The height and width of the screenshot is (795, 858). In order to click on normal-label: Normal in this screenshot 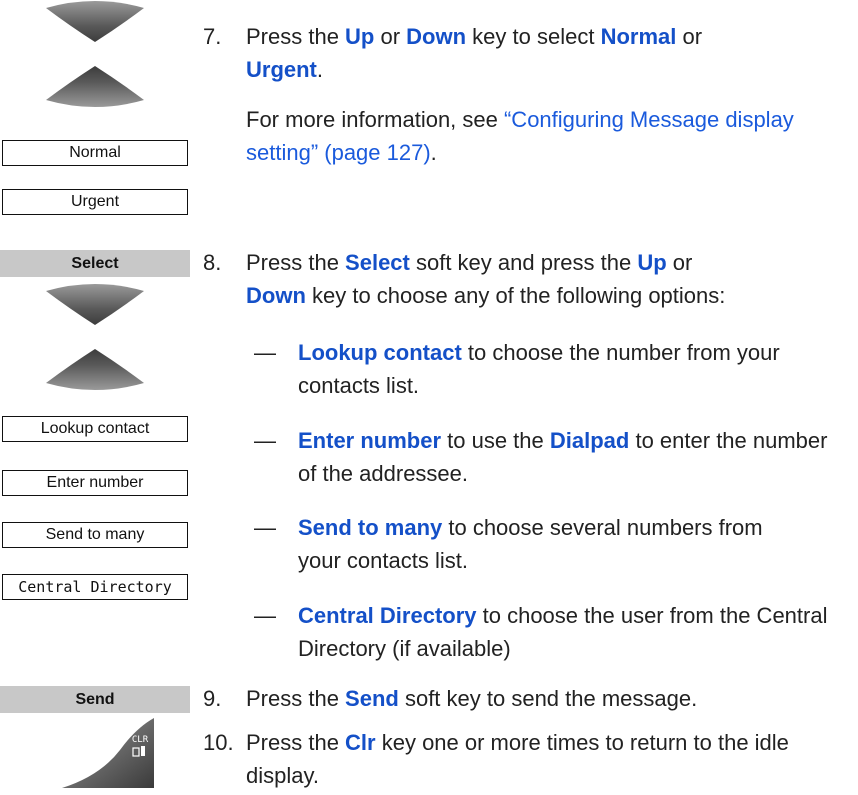, I will do `click(638, 36)`.